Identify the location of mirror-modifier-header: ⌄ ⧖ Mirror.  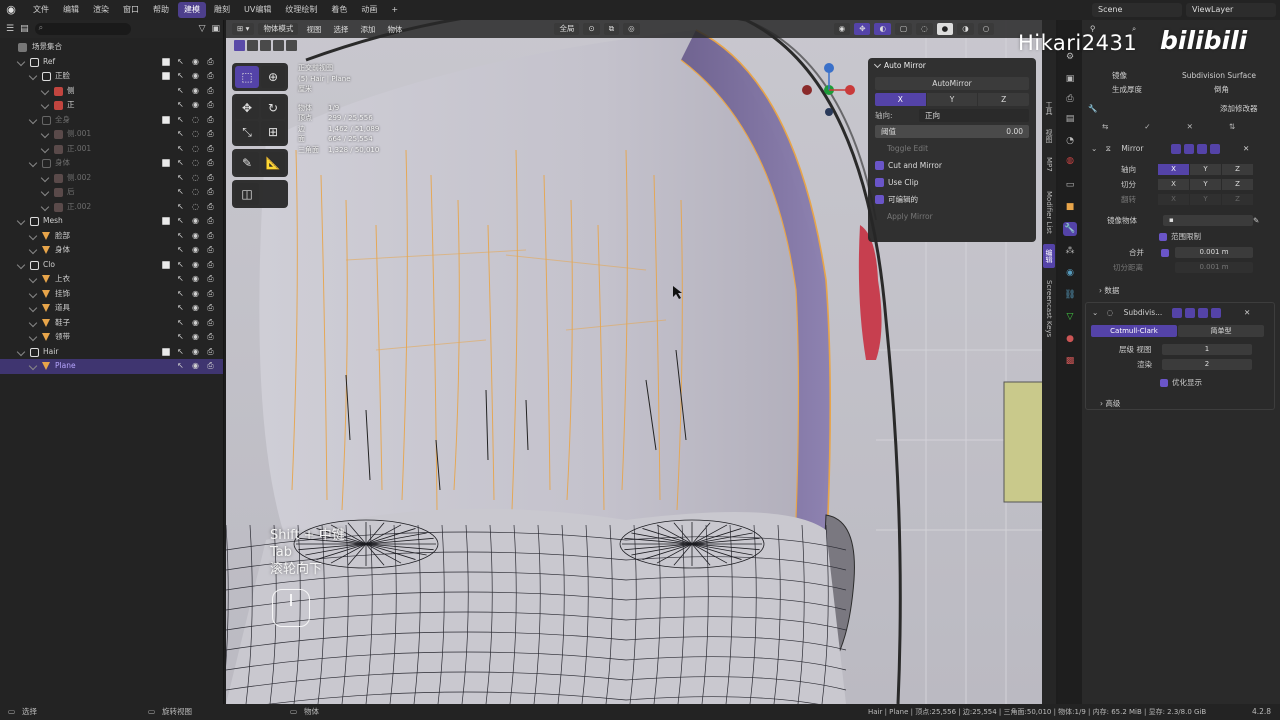
(1117, 148).